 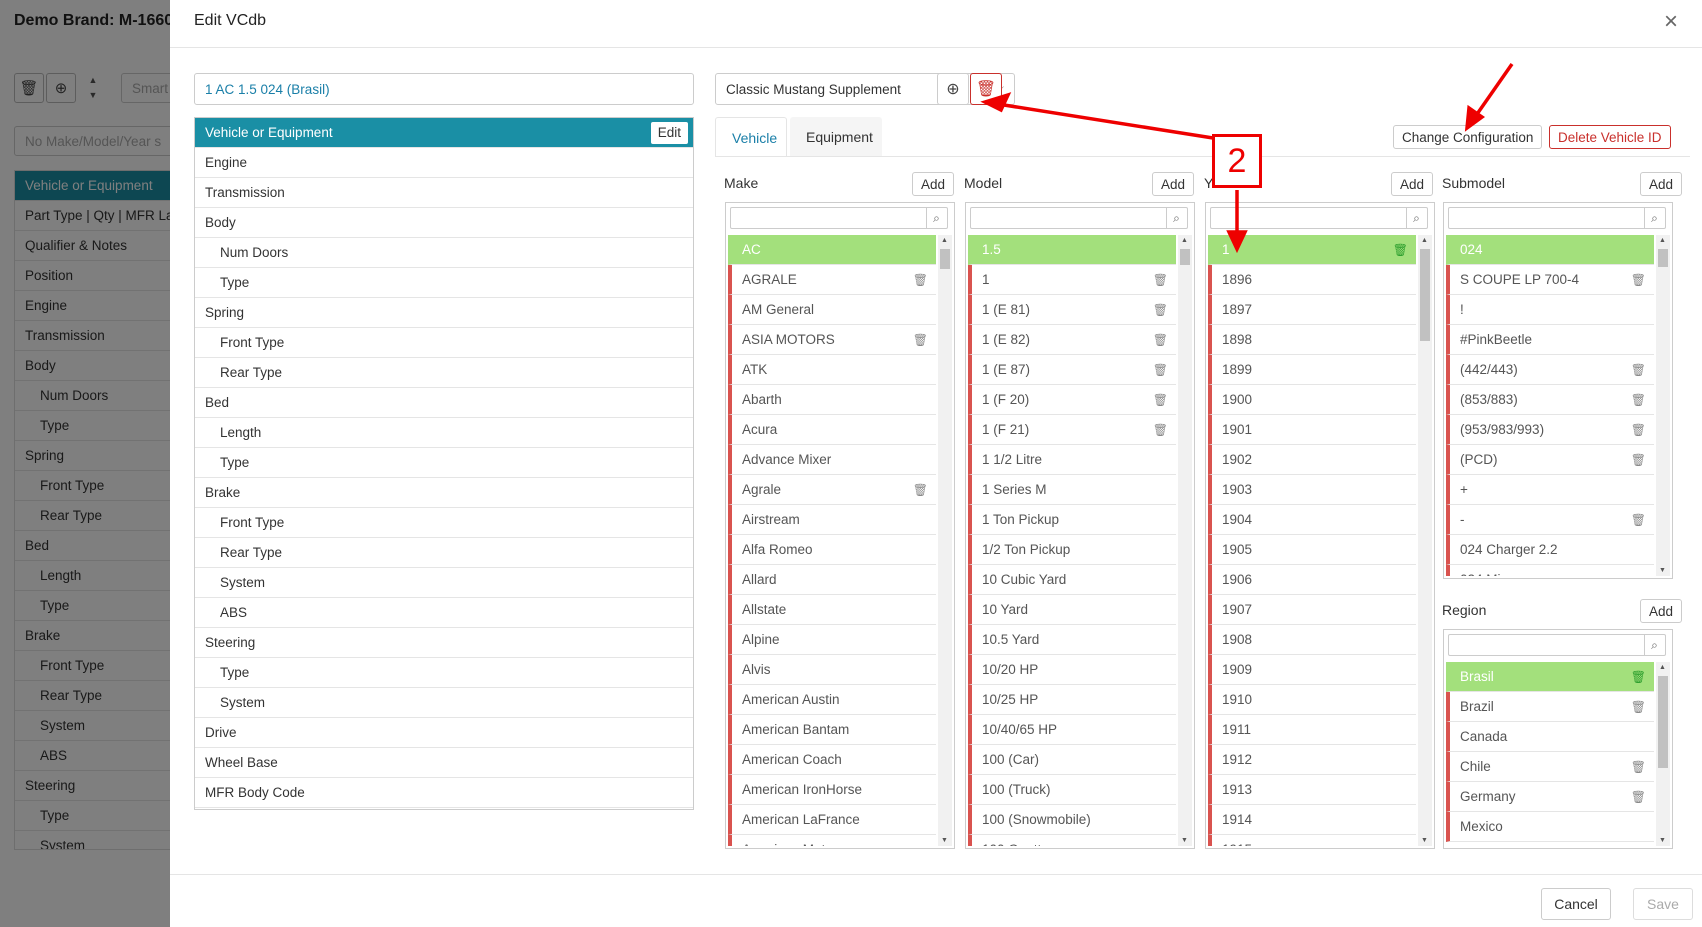 I want to click on cancel-button: Cancel, so click(x=1576, y=904).